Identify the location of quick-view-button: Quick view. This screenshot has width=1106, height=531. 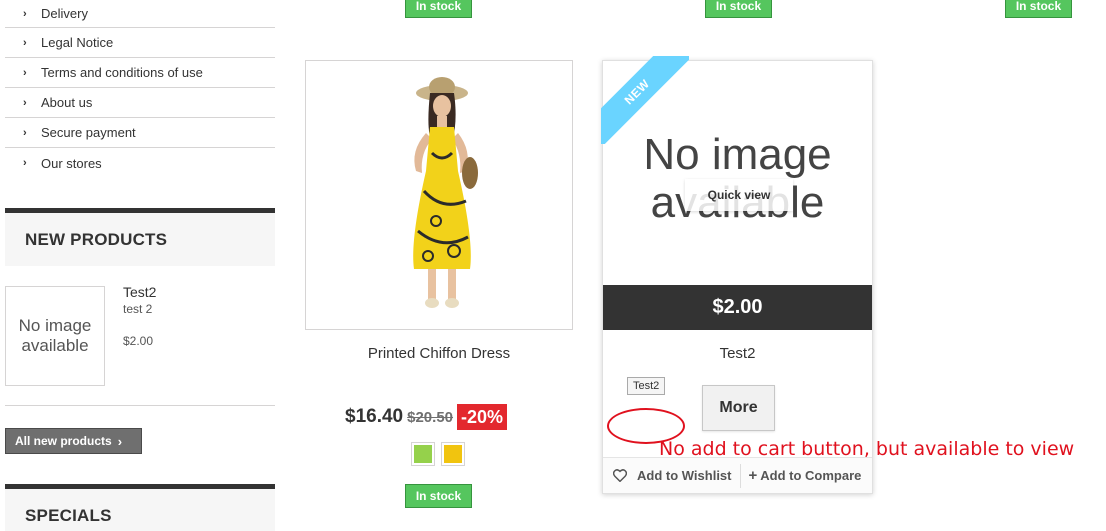
(739, 195).